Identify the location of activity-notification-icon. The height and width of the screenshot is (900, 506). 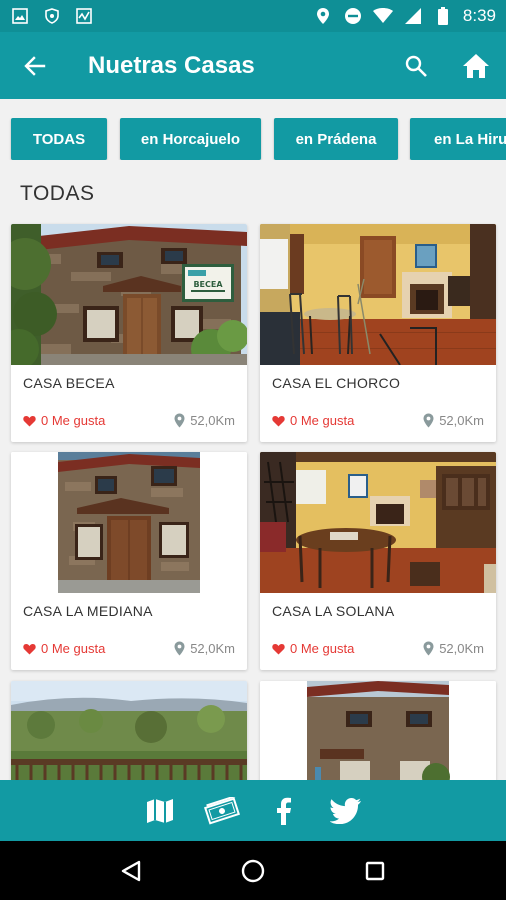
(84, 16).